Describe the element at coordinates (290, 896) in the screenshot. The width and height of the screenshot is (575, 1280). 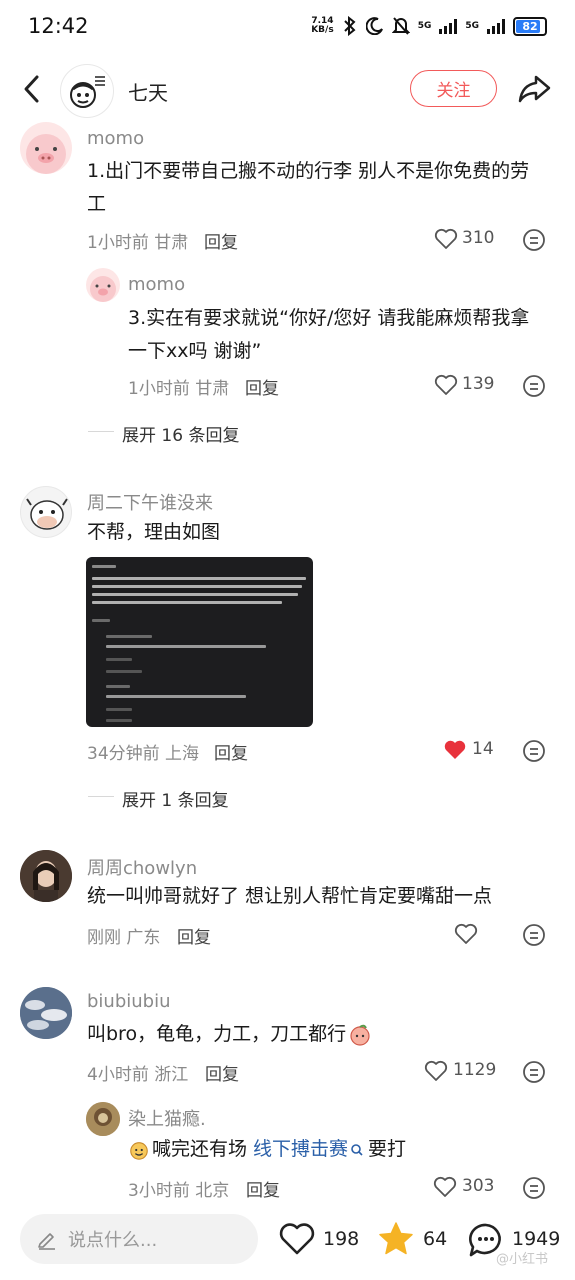
I see `comment-text: 统一叫帅哥就好了 想让别人帮忙肯定要嘴甜一点` at that location.